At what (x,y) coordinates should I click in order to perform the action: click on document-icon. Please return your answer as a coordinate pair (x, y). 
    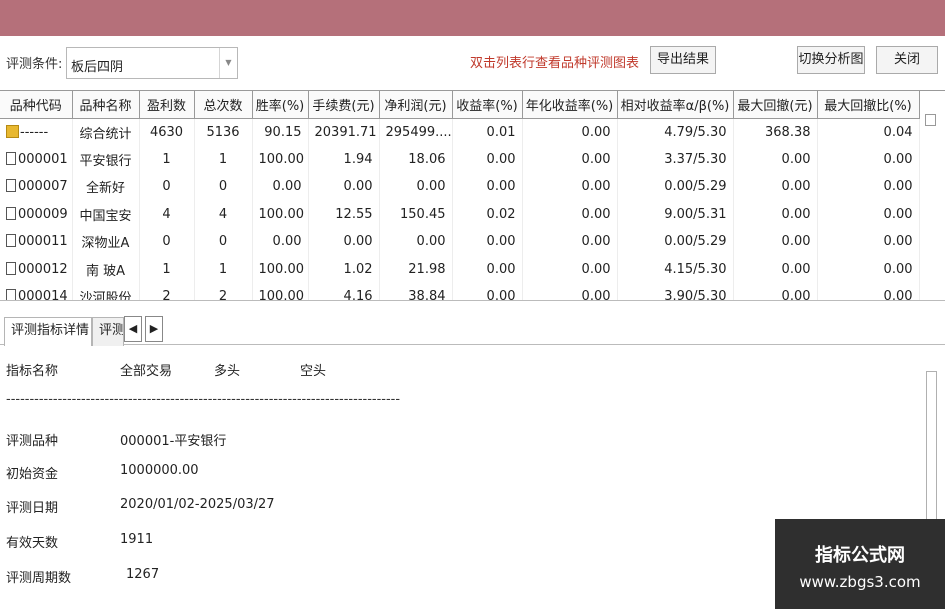
    Looking at the image, I should click on (11, 268).